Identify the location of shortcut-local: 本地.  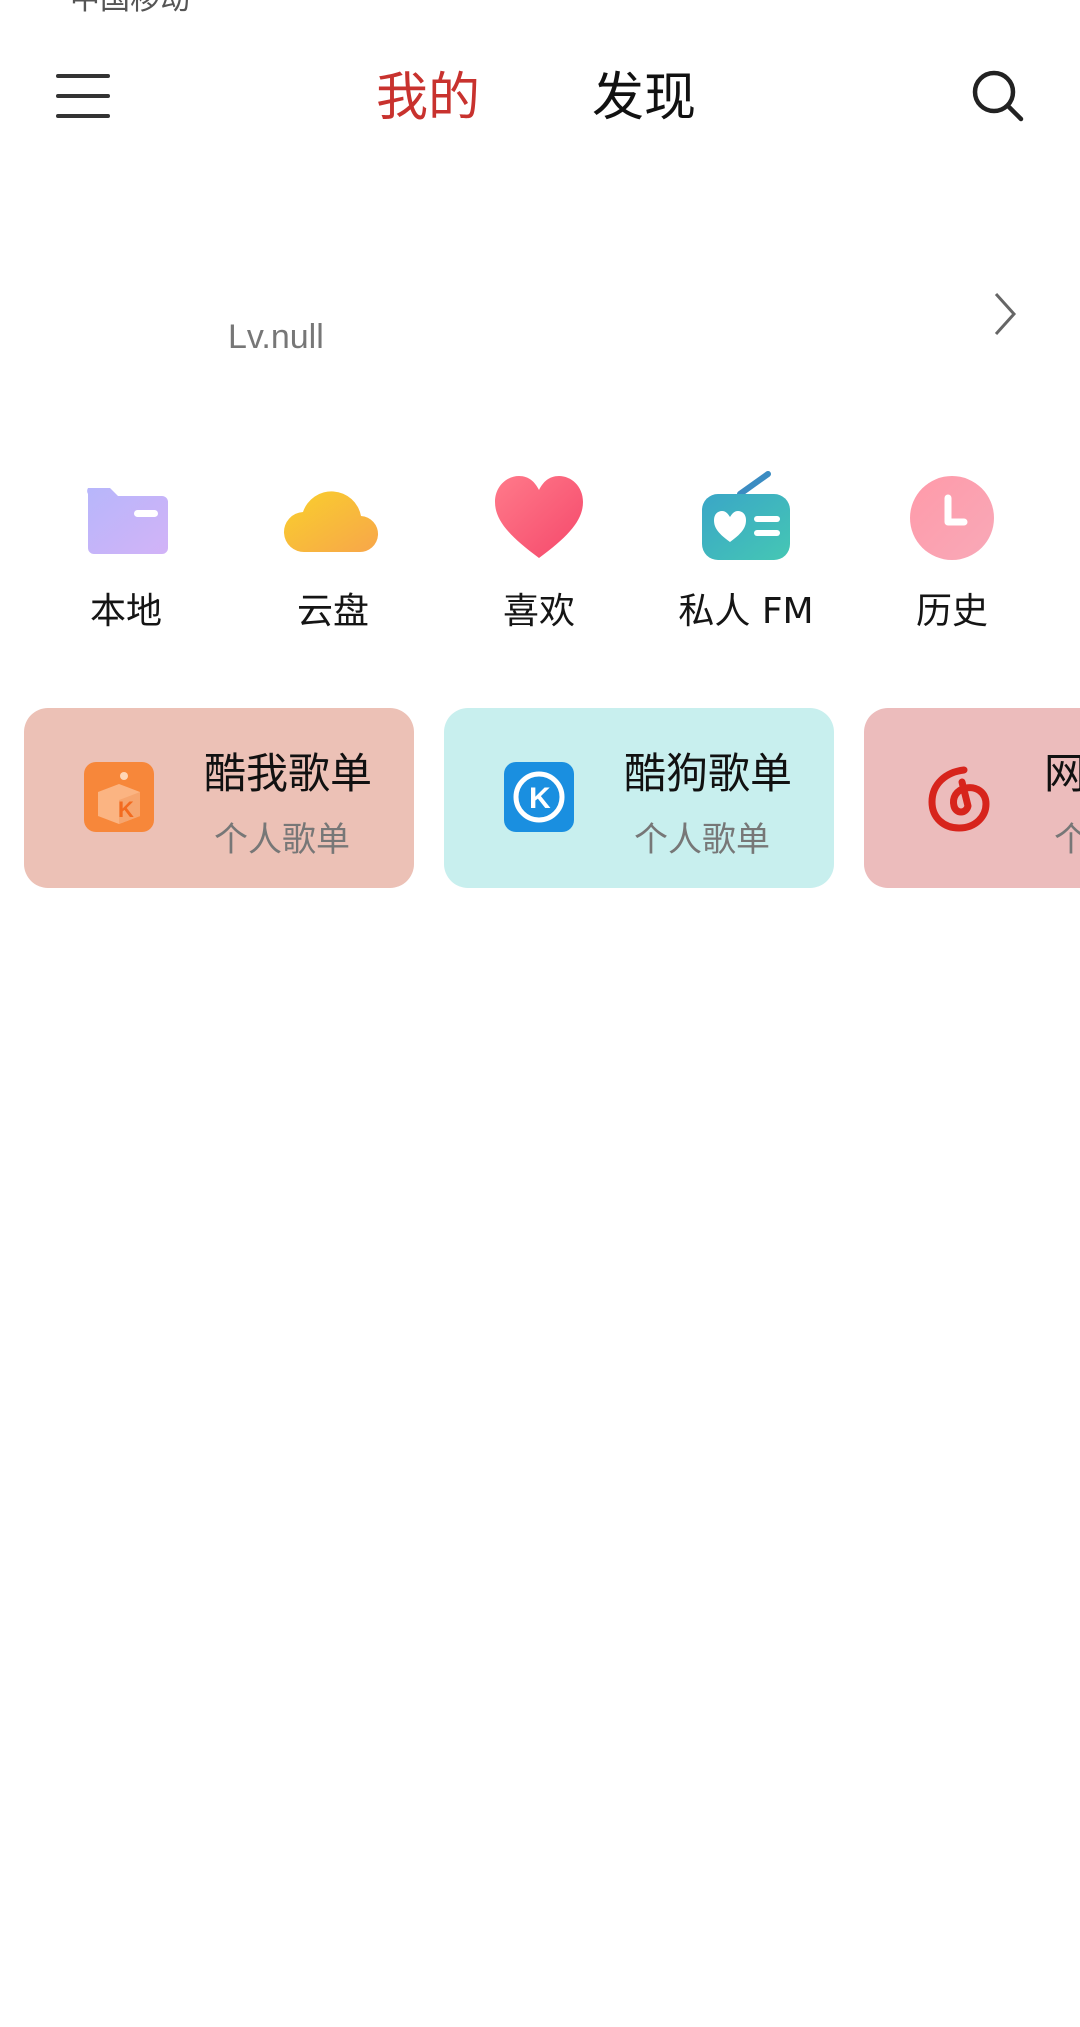
(126, 553).